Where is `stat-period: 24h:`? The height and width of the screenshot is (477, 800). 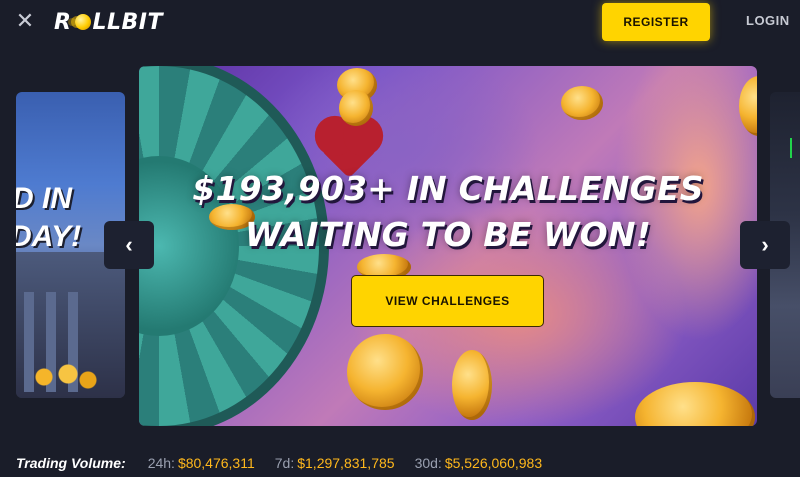 stat-period: 24h: is located at coordinates (161, 463).